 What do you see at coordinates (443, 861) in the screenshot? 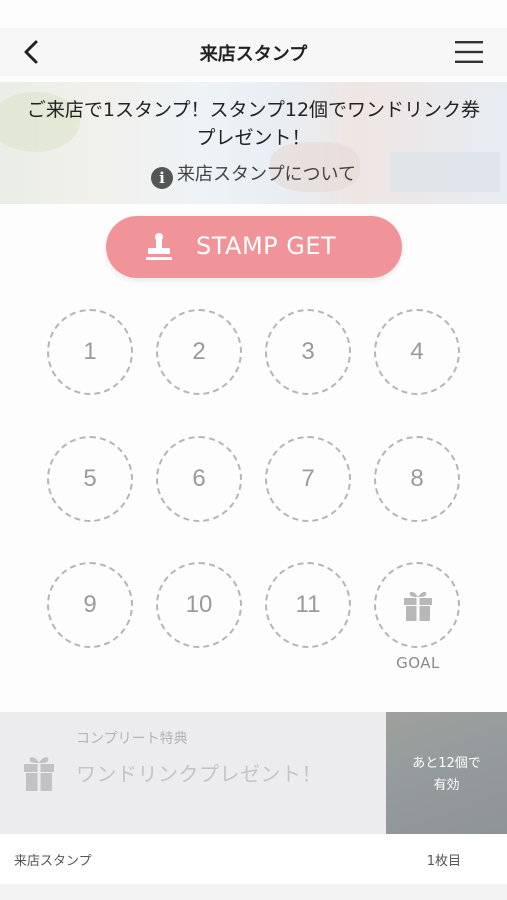
I see `card-count-label: 1枚目` at bounding box center [443, 861].